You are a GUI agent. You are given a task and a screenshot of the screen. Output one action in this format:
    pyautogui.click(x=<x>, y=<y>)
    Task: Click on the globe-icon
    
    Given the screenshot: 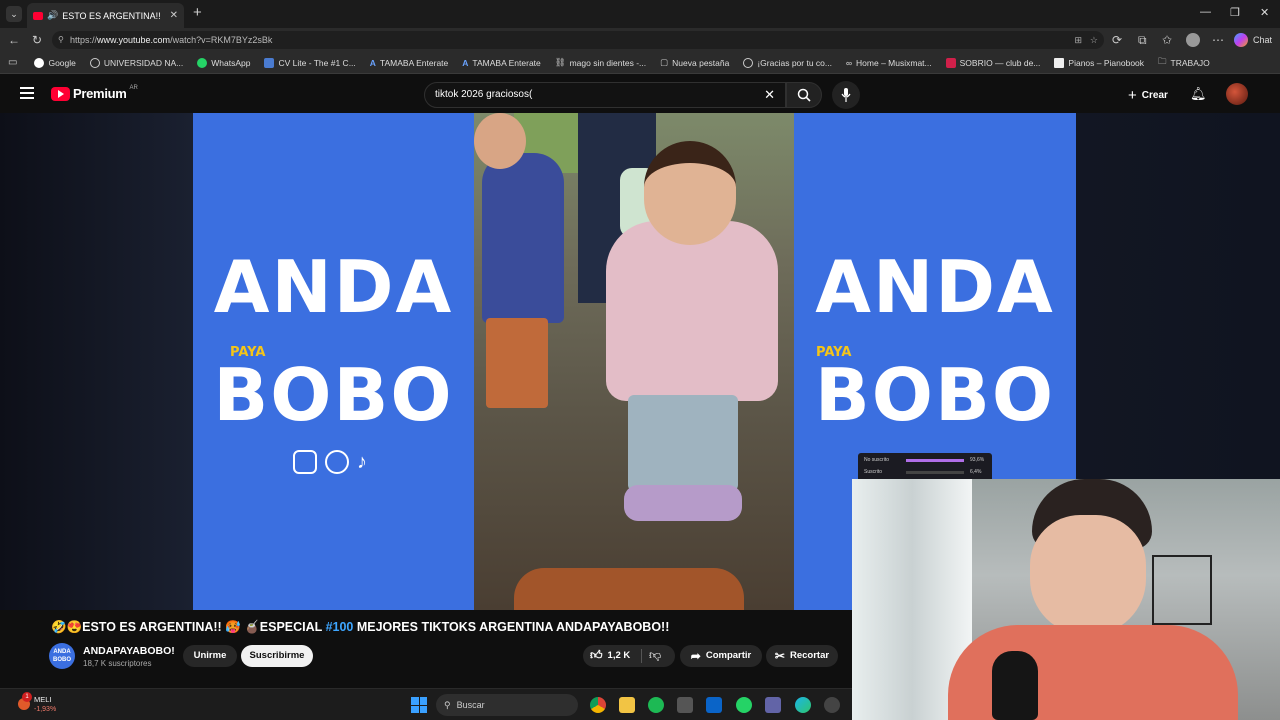 What is the action you would take?
    pyautogui.click(x=94, y=62)
    